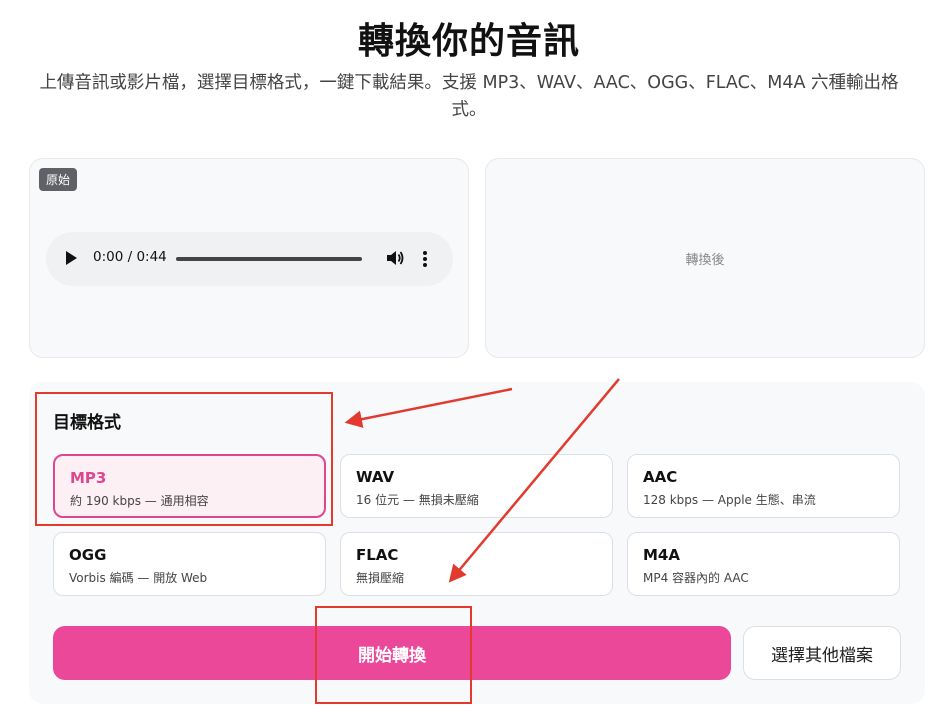  What do you see at coordinates (468, 41) in the screenshot?
I see `page-title: 轉換你的音訊` at bounding box center [468, 41].